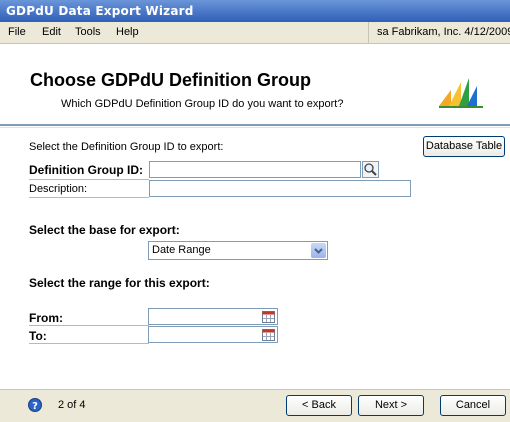  Describe the element at coordinates (255, 11) in the screenshot. I see `title-bar: GDPdU Data Export Wizard` at that location.